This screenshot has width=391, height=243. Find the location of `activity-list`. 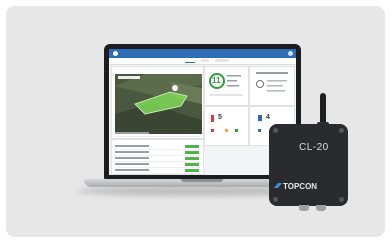

activity-list is located at coordinates (157, 134).